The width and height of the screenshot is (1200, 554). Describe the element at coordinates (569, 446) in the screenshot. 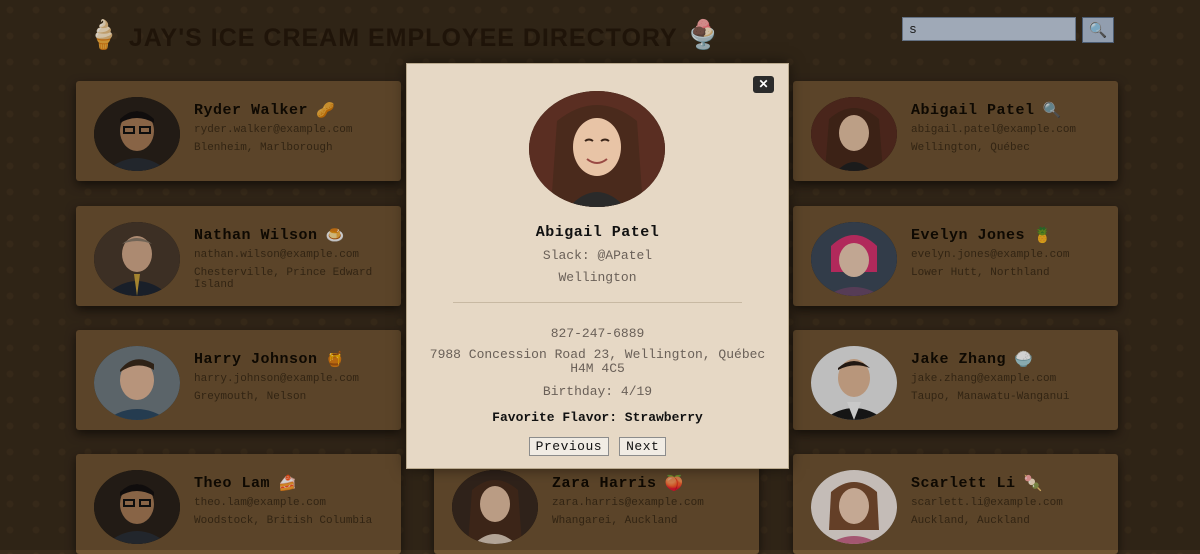

I see `previous-button: Previous` at that location.